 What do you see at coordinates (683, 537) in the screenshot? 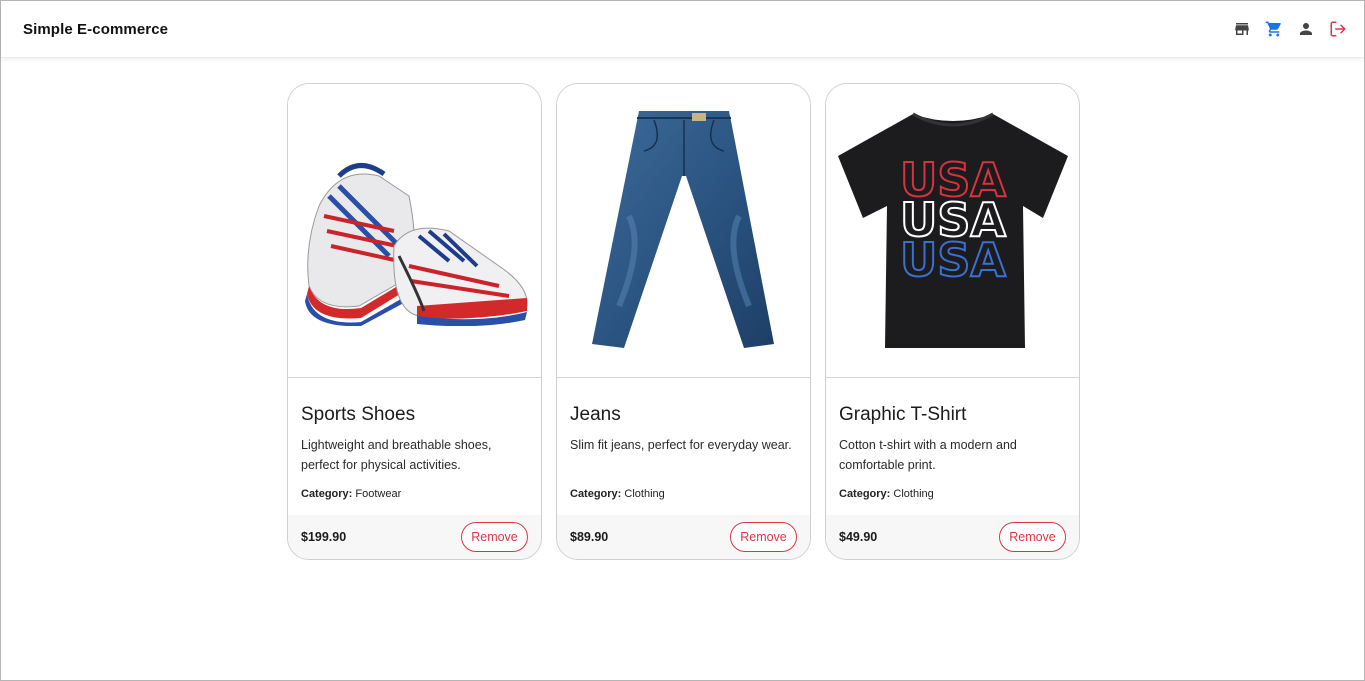
I see `card-footer: $89.90 Remove` at bounding box center [683, 537].